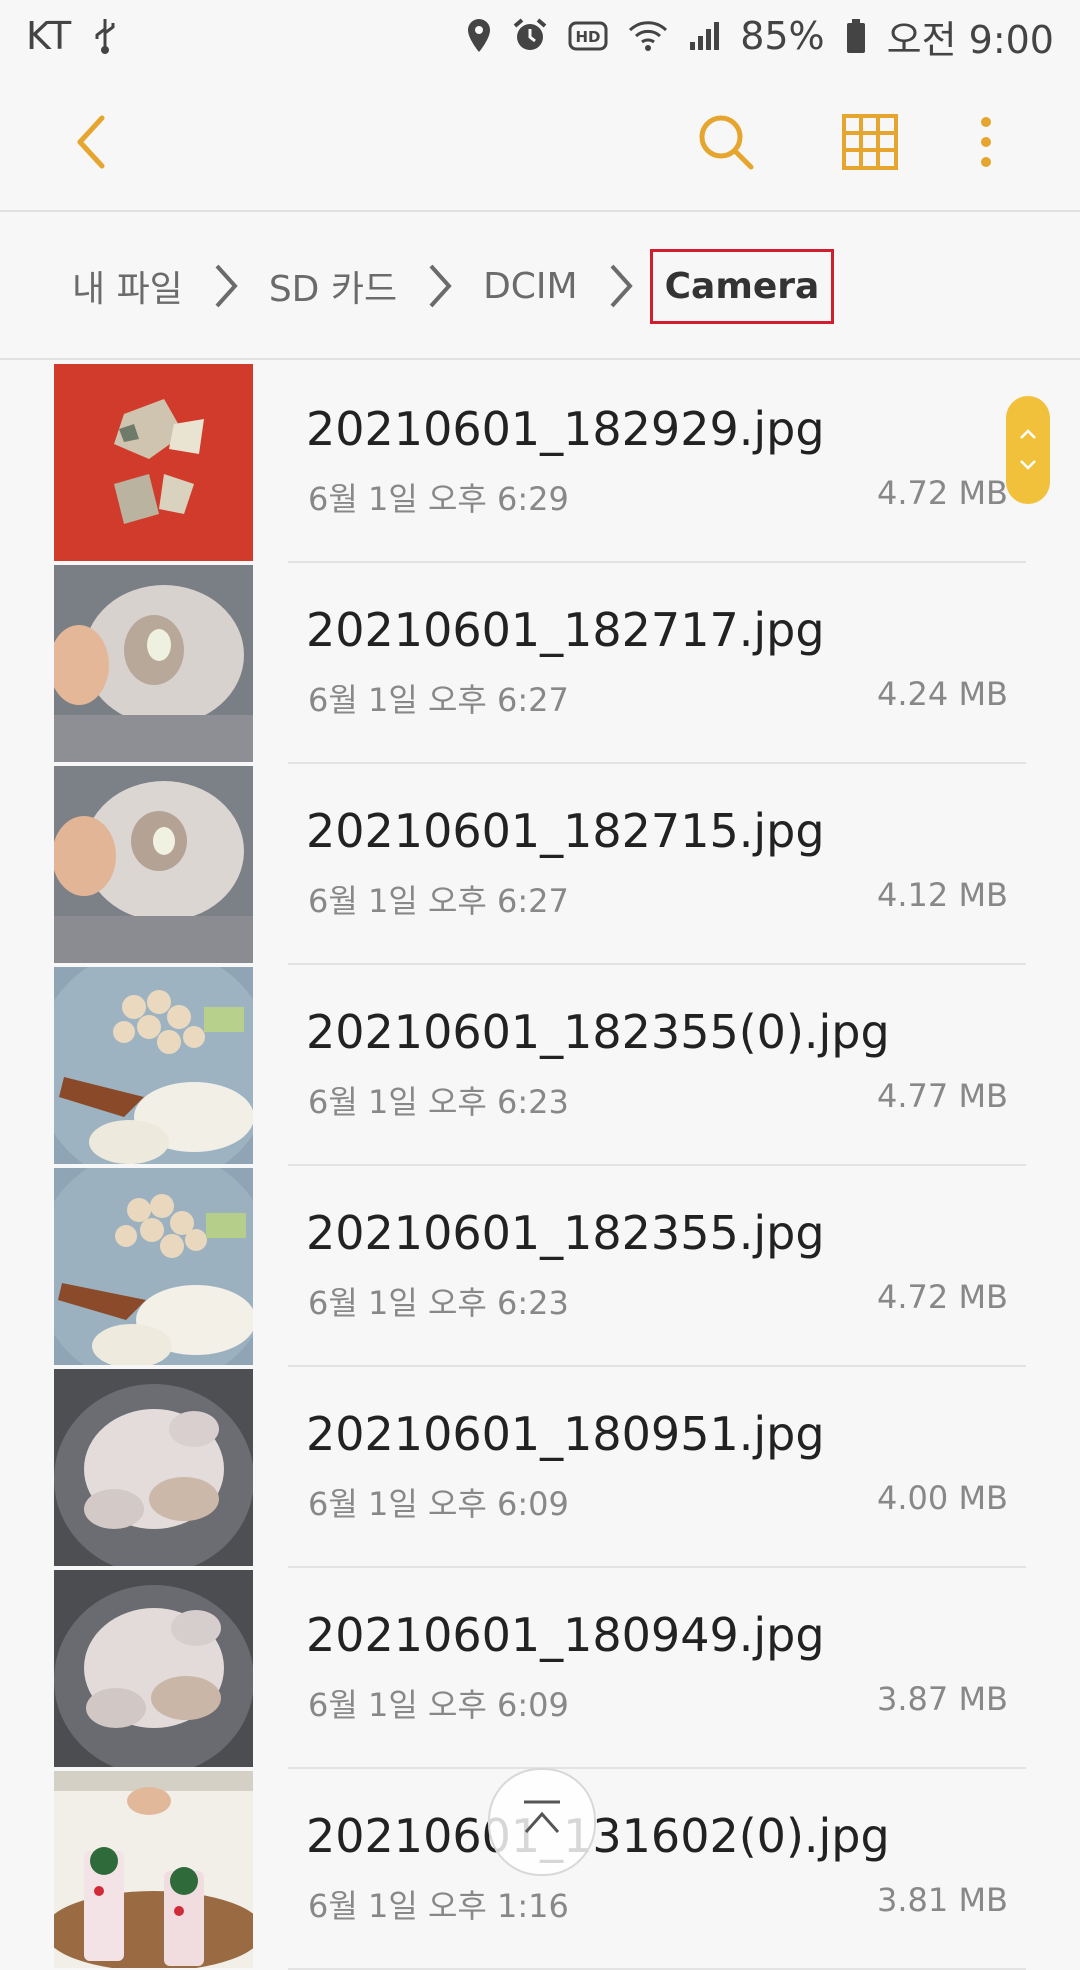 The image size is (1080, 1970). What do you see at coordinates (479, 36) in the screenshot?
I see `location-icon` at bounding box center [479, 36].